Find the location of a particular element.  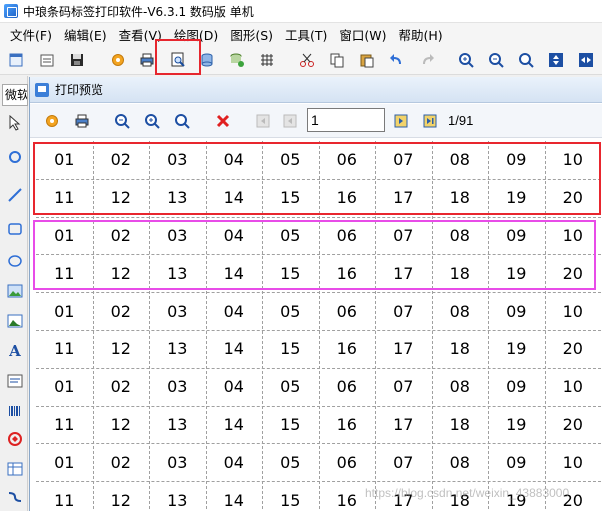

cut-icon is located at coordinates (307, 60).